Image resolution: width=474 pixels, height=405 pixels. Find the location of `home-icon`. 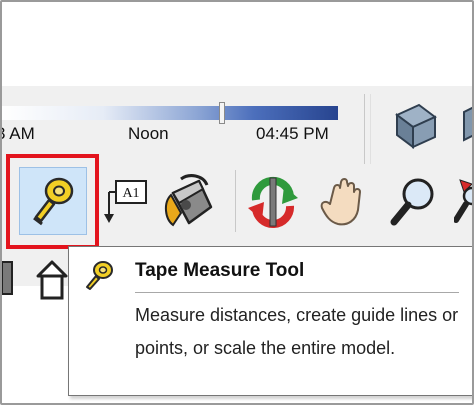

home-icon is located at coordinates (52, 280).